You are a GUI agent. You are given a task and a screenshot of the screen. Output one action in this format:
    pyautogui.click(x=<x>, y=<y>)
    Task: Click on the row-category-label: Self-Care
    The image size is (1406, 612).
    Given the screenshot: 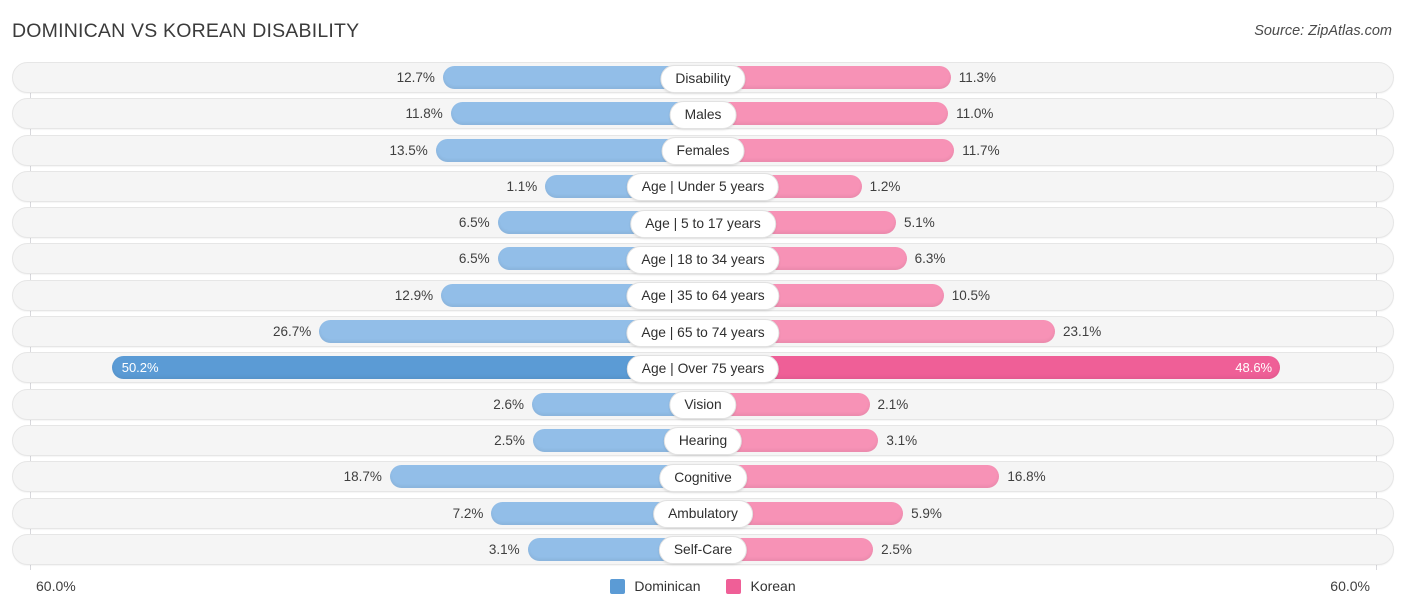 What is the action you would take?
    pyautogui.click(x=703, y=550)
    